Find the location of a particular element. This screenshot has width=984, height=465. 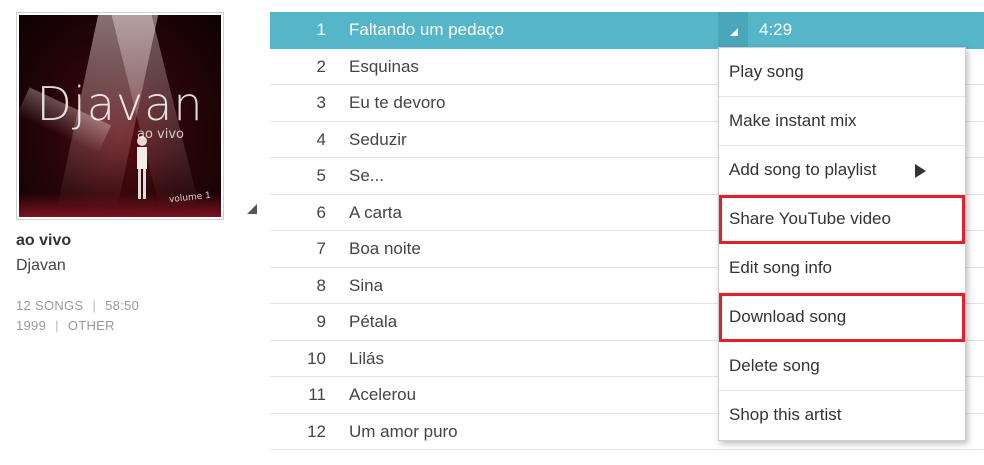

track-number: 9 is located at coordinates (321, 321).